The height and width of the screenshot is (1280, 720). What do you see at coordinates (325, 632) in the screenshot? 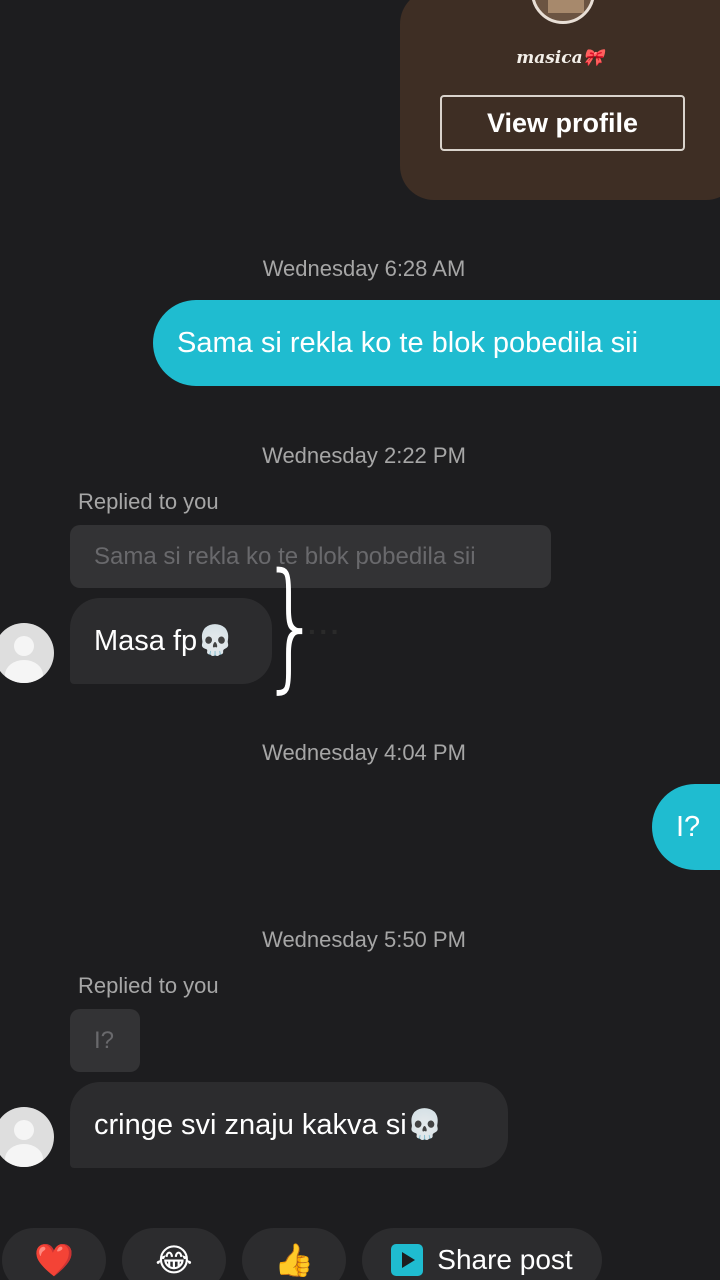
I see `more-options-icon: ···` at bounding box center [325, 632].